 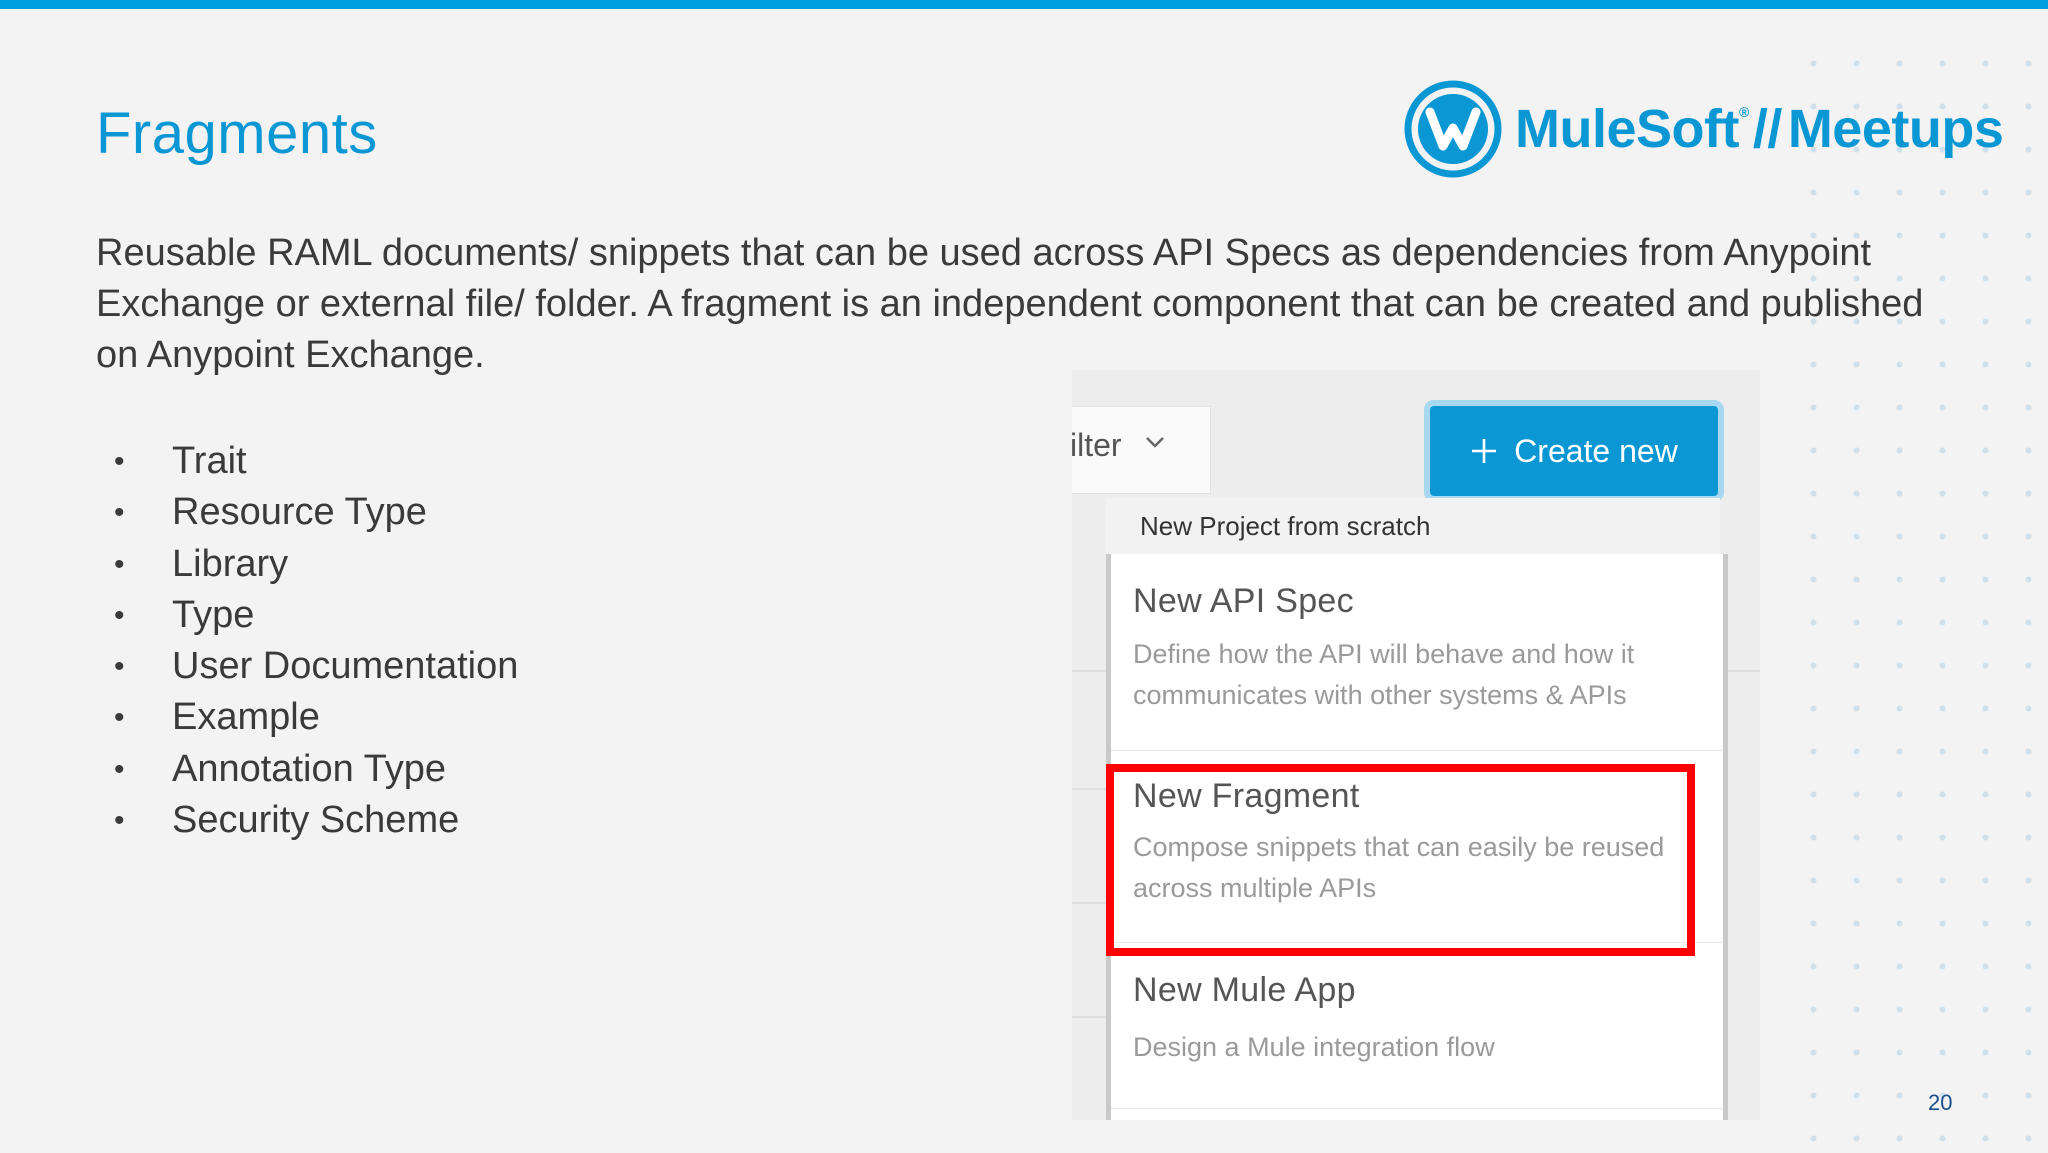 What do you see at coordinates (1024, 4) in the screenshot?
I see `top-accent-bar` at bounding box center [1024, 4].